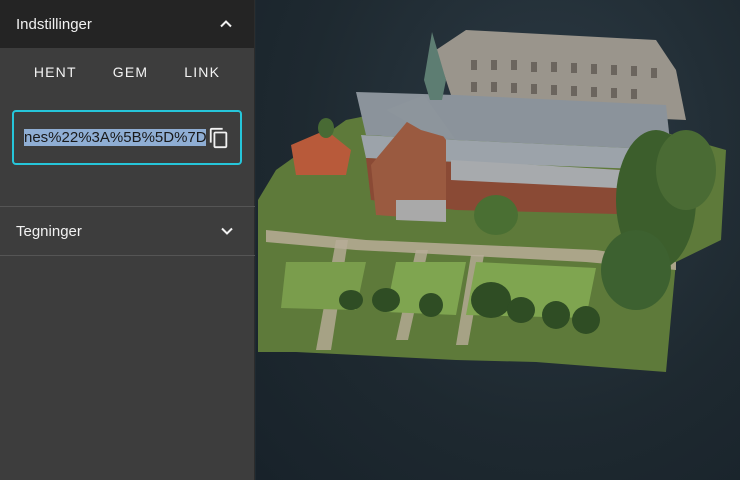  I want to click on copy-icon, so click(219, 138).